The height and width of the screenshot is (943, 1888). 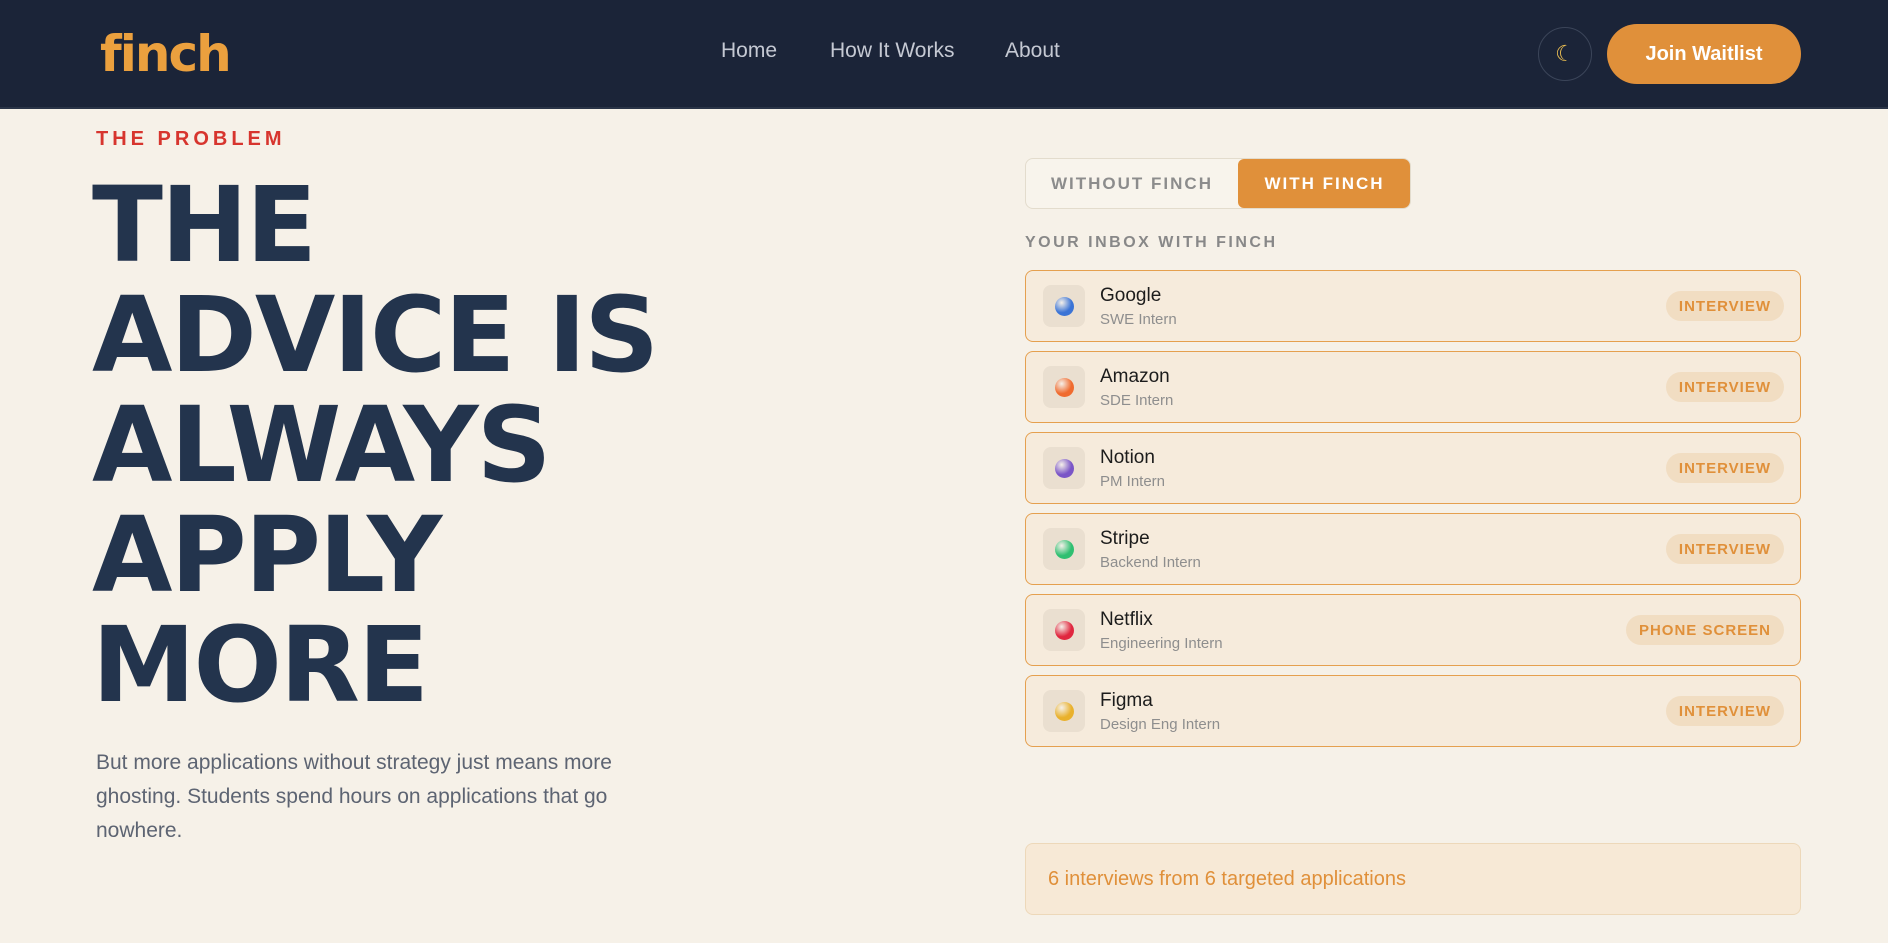 I want to click on nav-home-link: Home, so click(x=749, y=51).